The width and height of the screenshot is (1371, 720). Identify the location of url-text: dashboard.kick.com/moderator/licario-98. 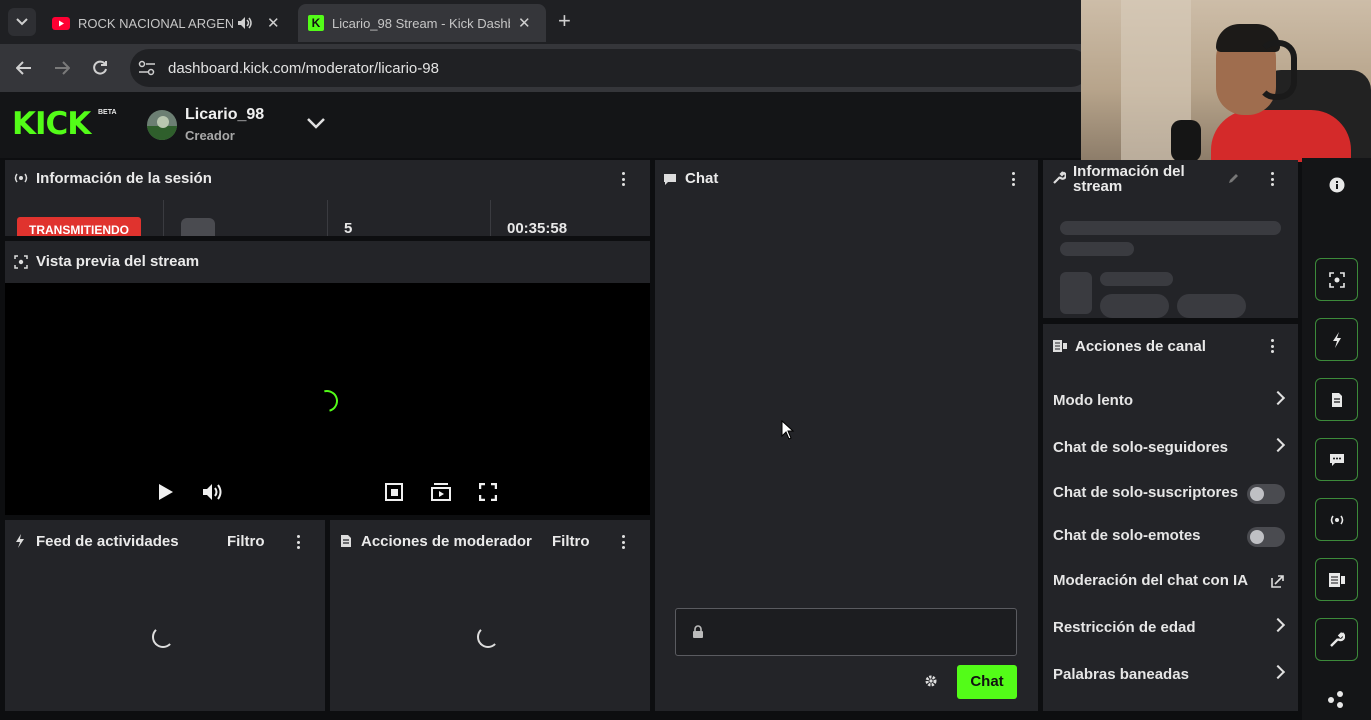
(303, 68).